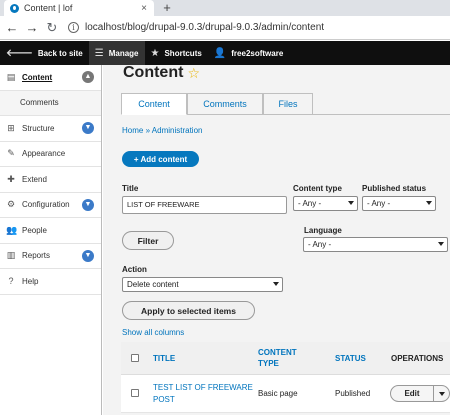  I want to click on add-content-button: + Add content, so click(160, 159).